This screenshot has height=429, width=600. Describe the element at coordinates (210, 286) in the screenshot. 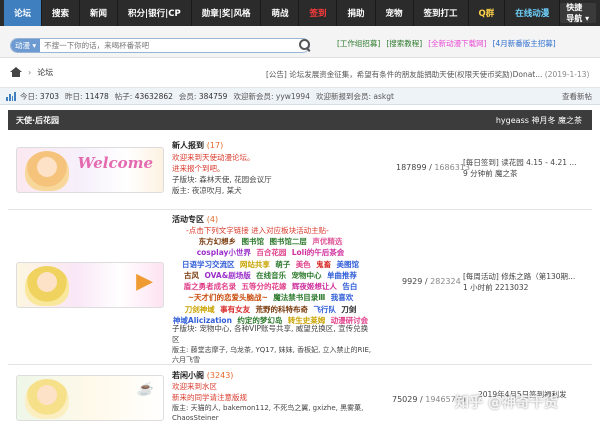

I see `activity-link: 盾之勇者成名录` at that location.